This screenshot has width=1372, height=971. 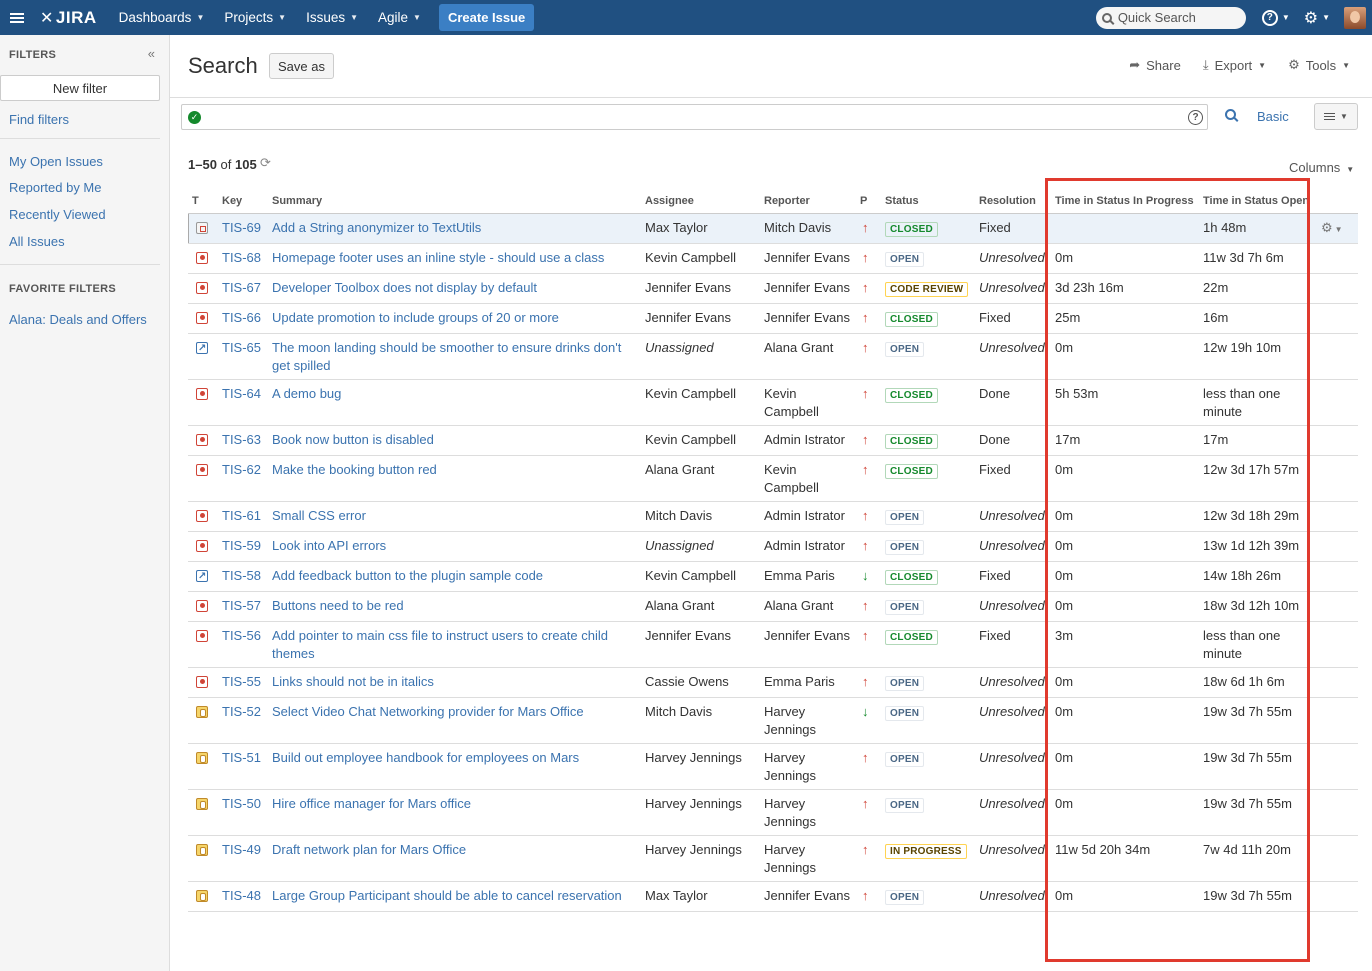 I want to click on issue-summary-link: Add a String anonymizer to TextUtils, so click(x=376, y=227).